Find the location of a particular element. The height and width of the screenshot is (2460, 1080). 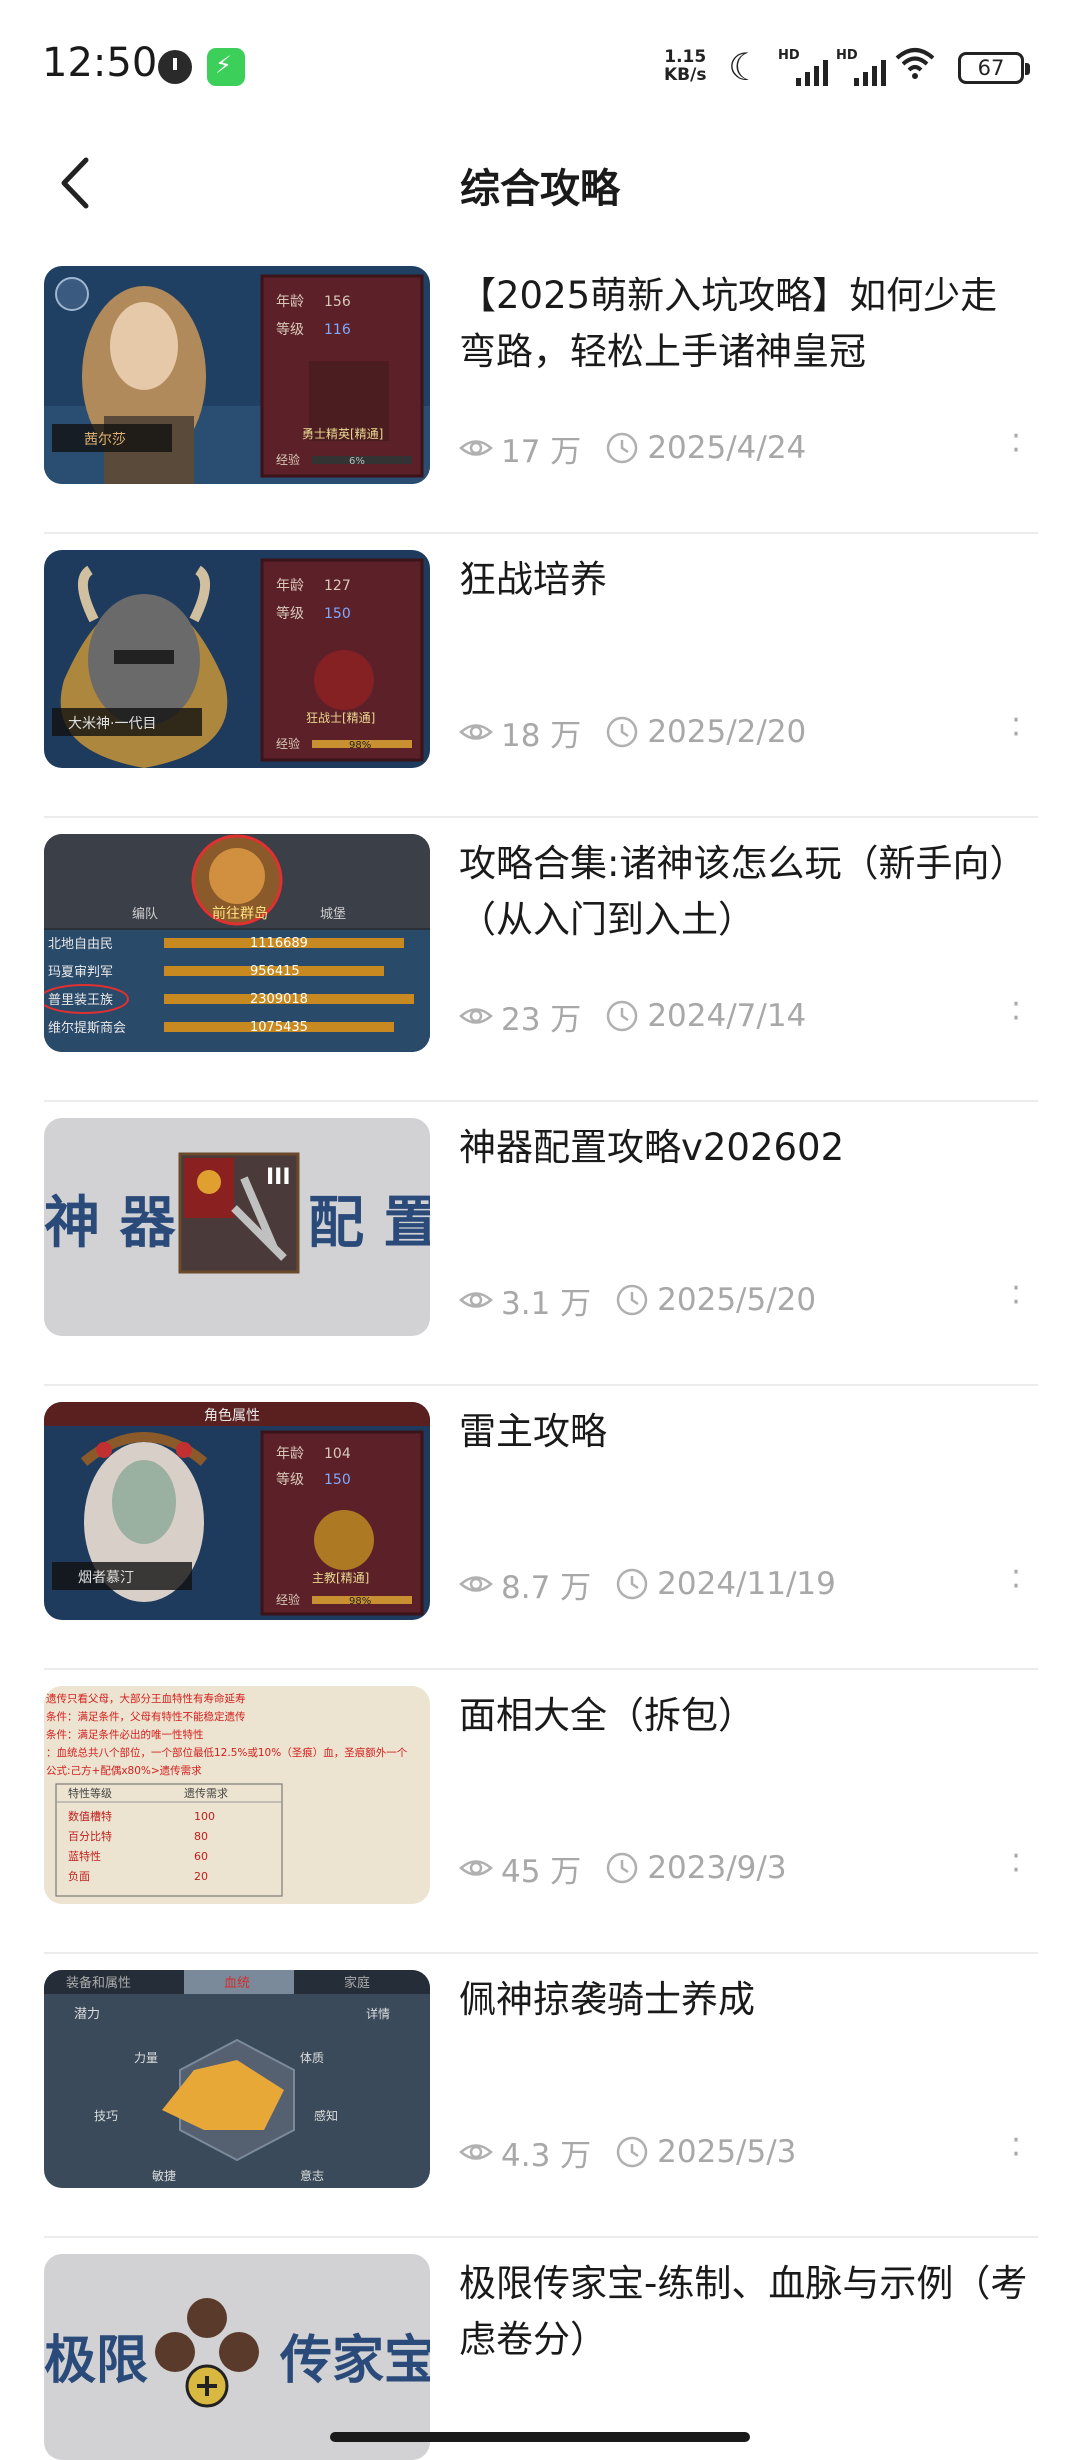

publish-date-text: 2025/4/24 is located at coordinates (727, 448).